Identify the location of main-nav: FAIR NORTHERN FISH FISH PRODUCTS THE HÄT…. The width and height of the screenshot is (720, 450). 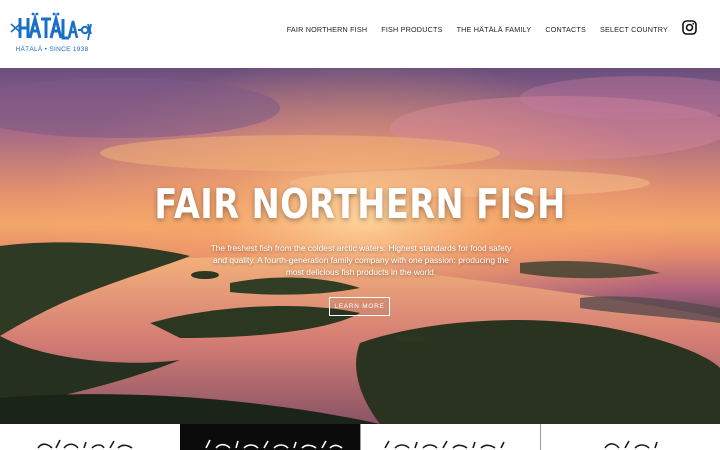
(477, 29).